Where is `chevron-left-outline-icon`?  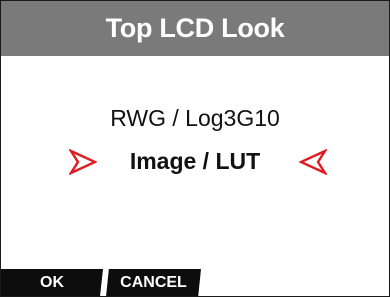
chevron-left-outline-icon is located at coordinates (313, 162).